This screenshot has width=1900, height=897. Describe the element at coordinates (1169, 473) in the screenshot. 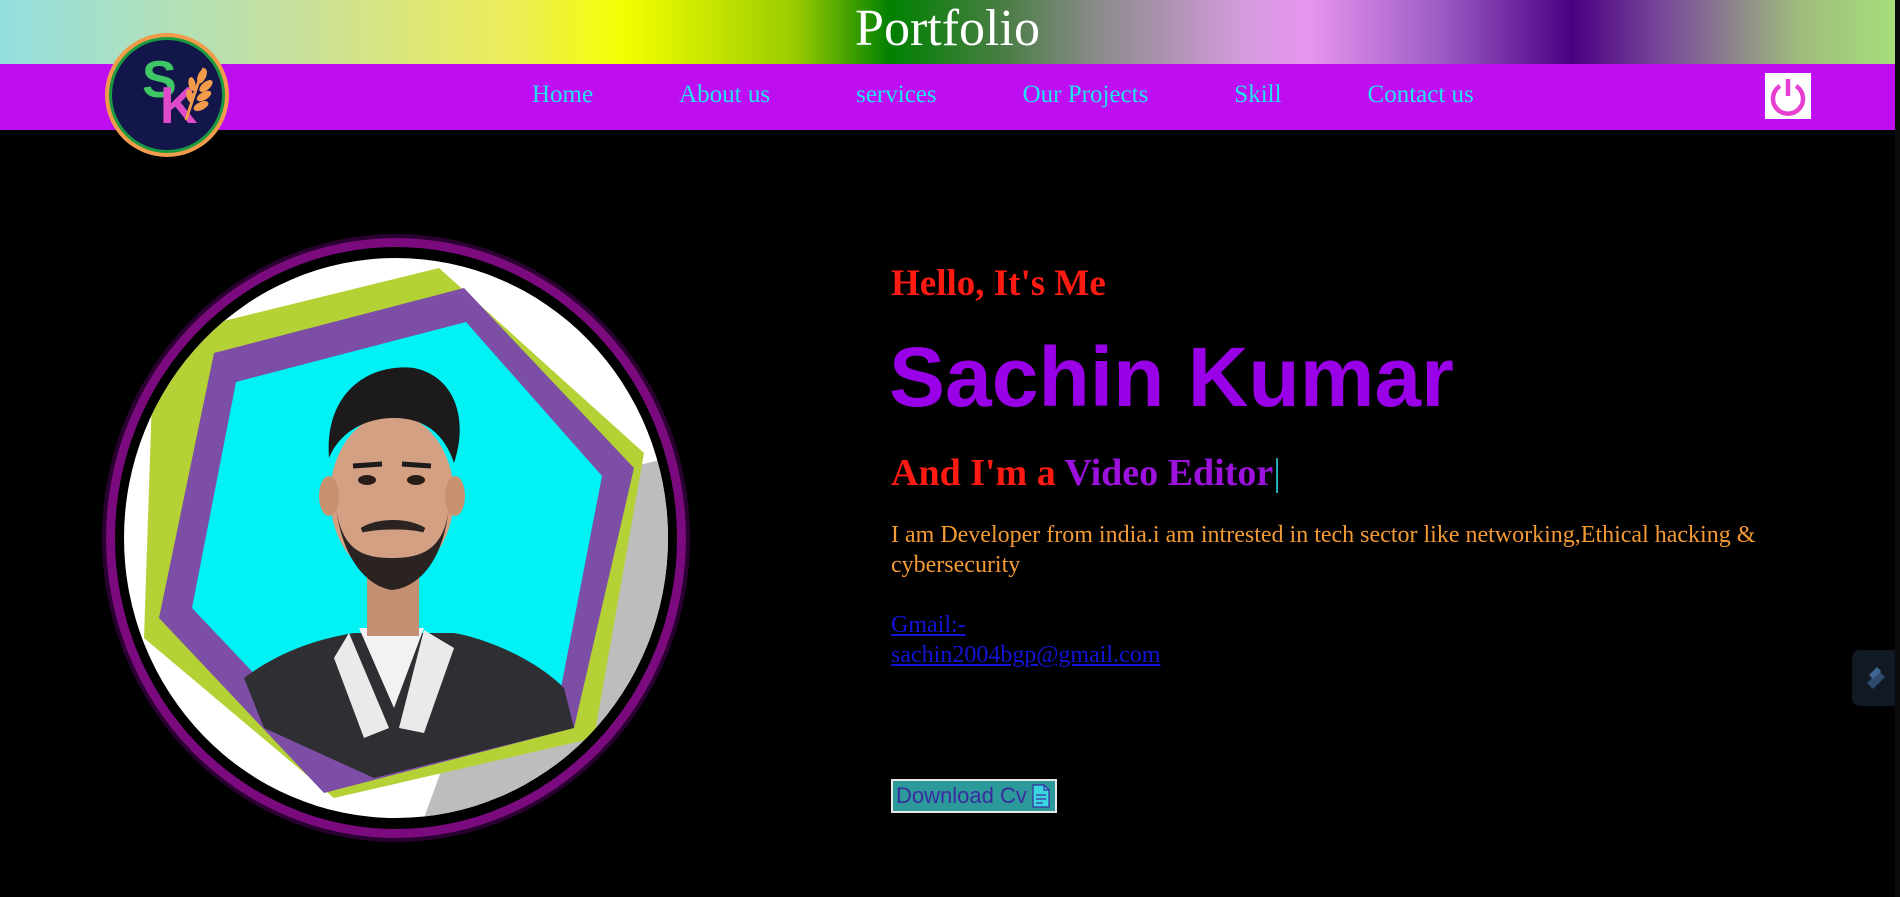

I see `role-text: Video Editor` at that location.